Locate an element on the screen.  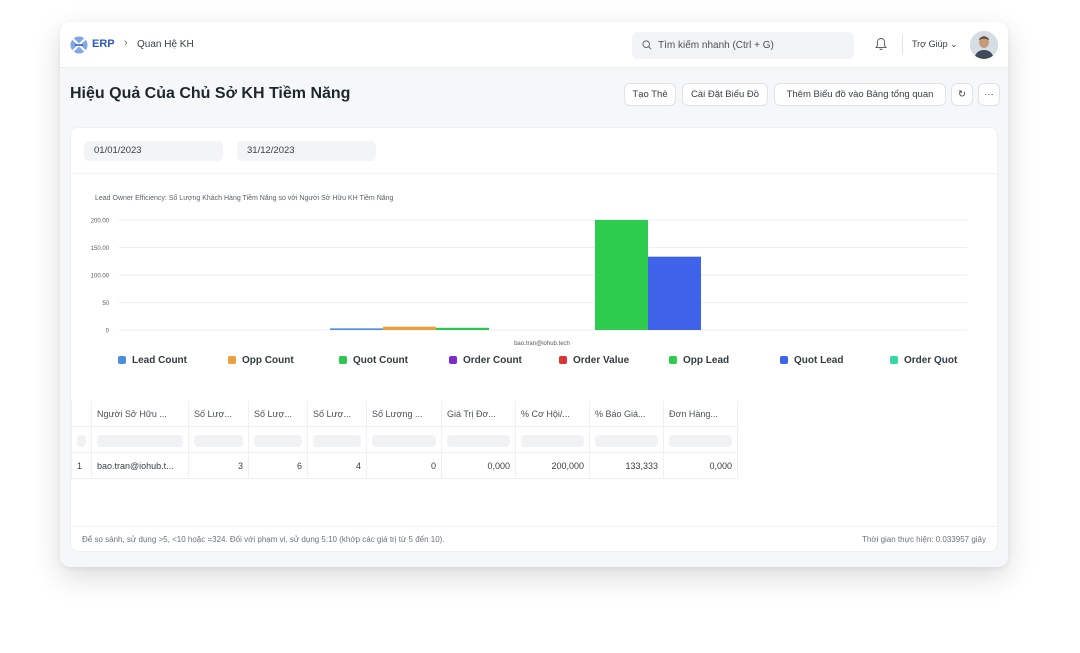
bar-quot-lead is located at coordinates (674, 293).